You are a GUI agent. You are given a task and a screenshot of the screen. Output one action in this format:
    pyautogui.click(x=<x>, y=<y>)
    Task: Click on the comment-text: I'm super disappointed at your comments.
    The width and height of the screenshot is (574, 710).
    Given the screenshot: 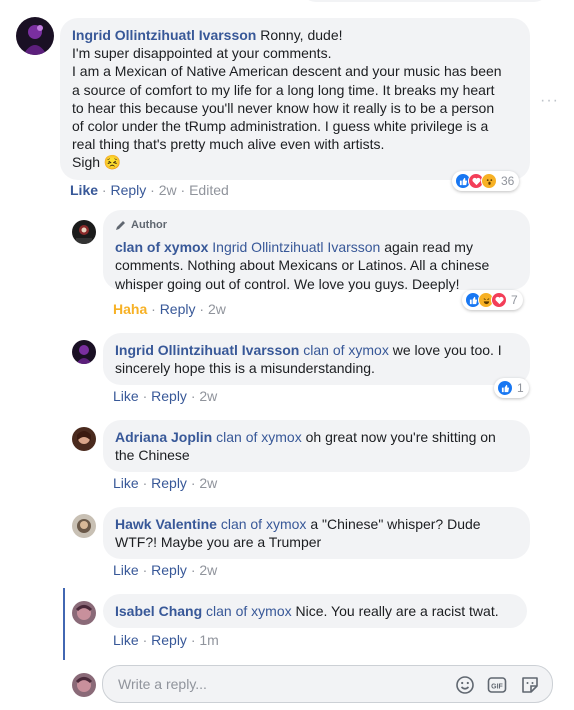 What is the action you would take?
    pyautogui.click(x=202, y=53)
    